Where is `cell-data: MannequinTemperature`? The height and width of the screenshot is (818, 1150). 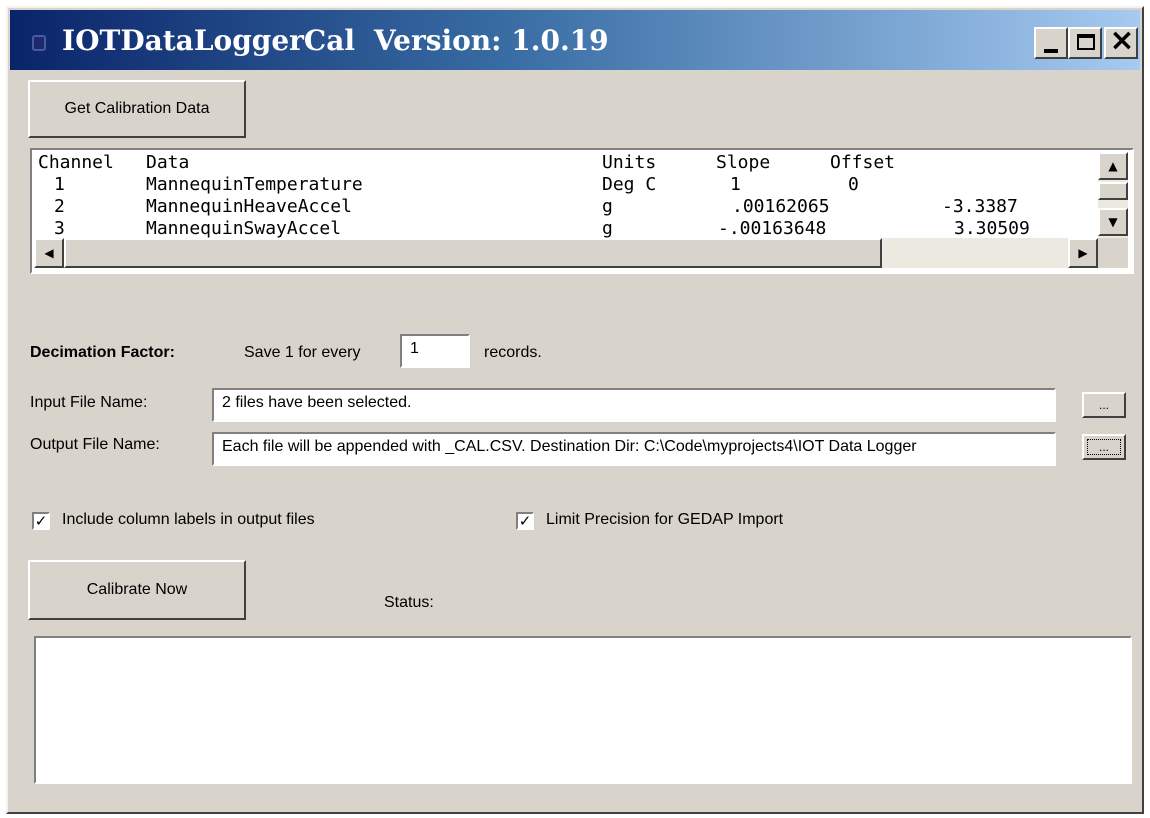
cell-data: MannequinTemperature is located at coordinates (254, 184).